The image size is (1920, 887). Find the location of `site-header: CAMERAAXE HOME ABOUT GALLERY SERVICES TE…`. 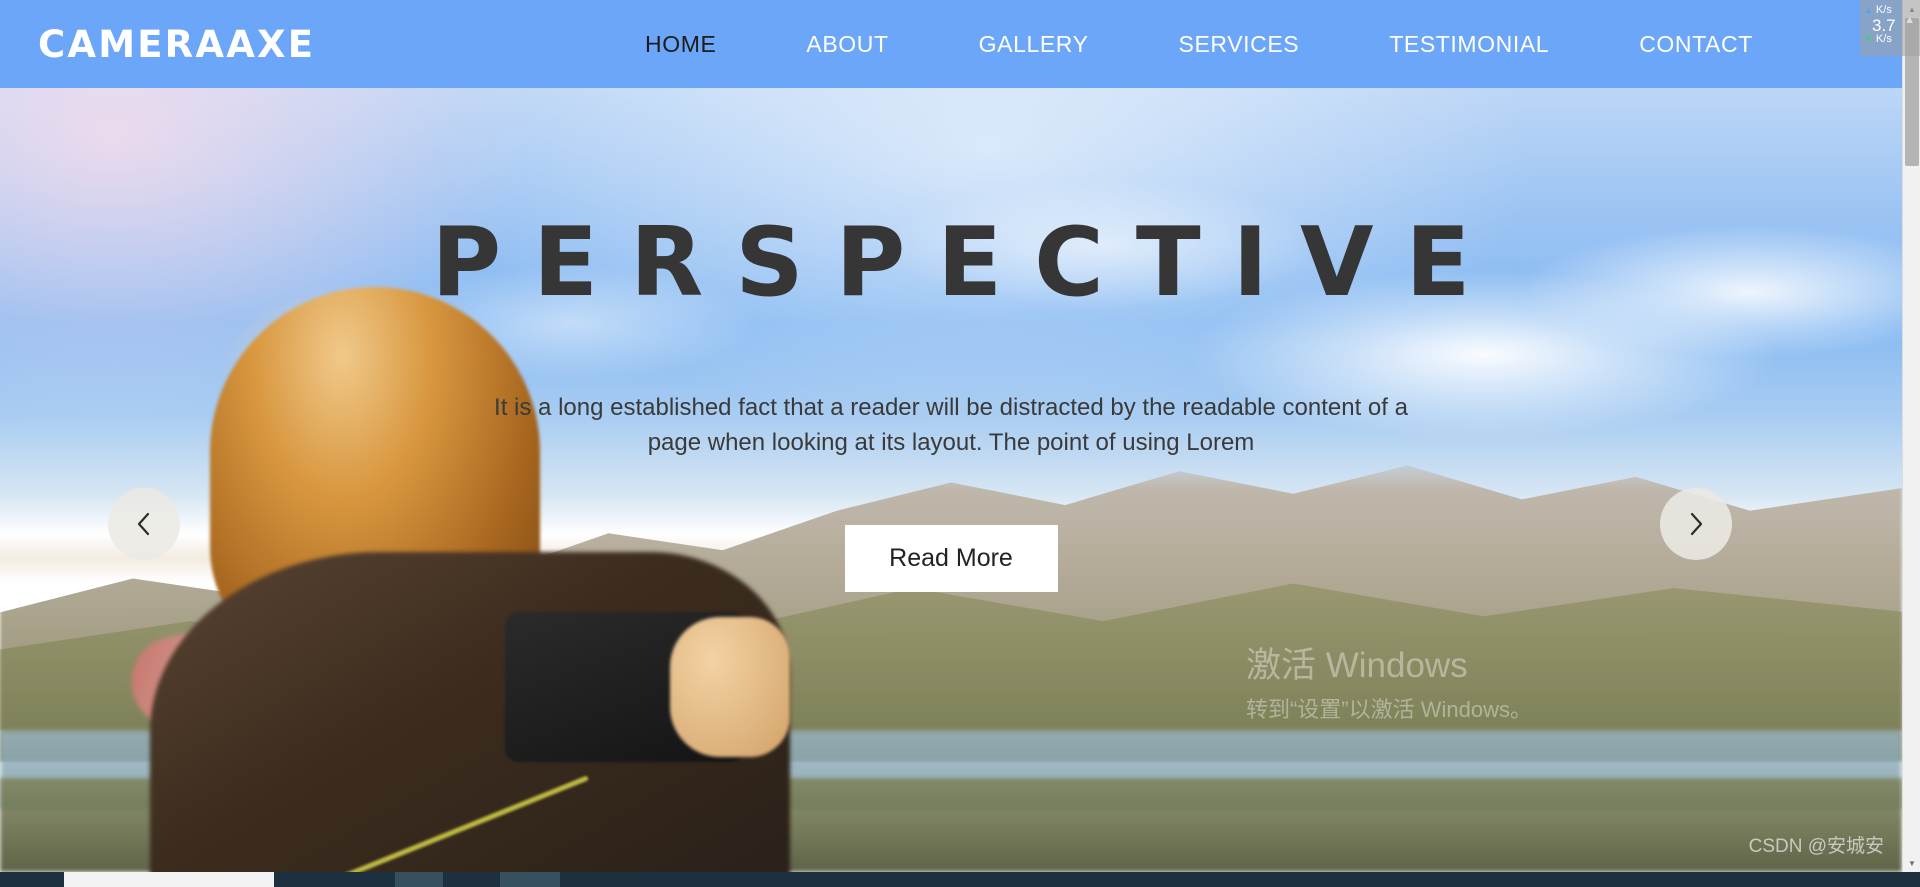

site-header: CAMERAAXE HOME ABOUT GALLERY SERVICES TE… is located at coordinates (951, 44).